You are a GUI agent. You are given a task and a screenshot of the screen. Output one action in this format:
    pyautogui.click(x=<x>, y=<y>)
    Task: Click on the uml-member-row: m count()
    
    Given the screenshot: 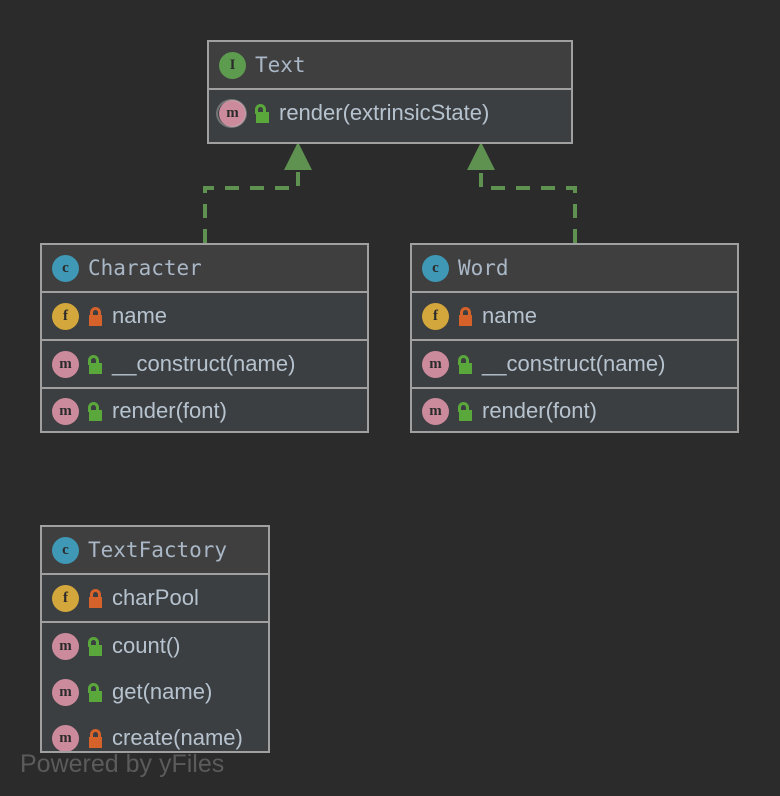 What is the action you would take?
    pyautogui.click(x=155, y=646)
    